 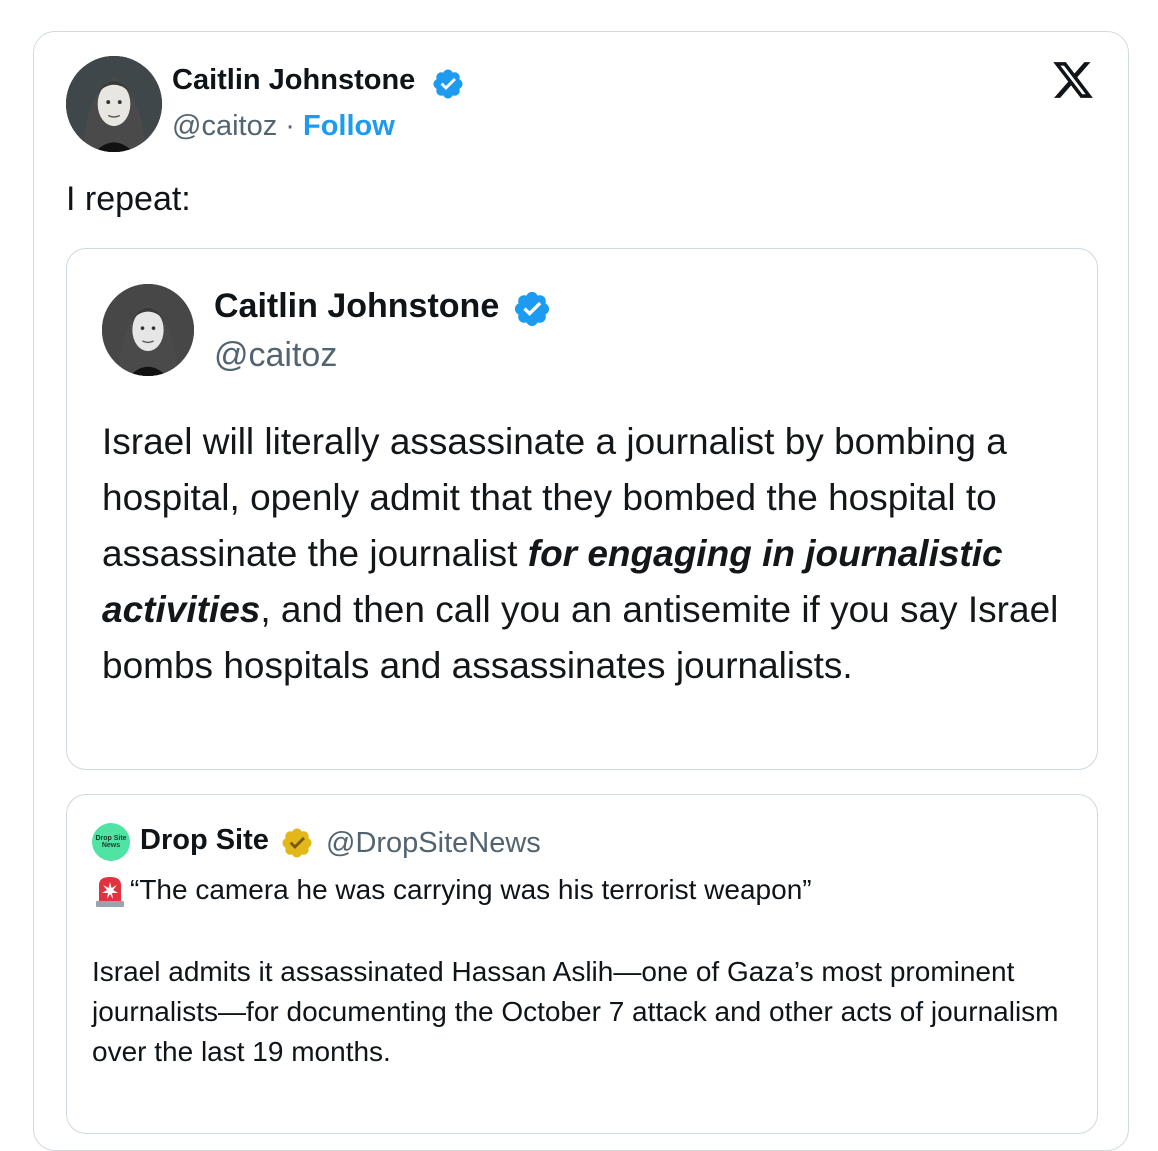 I want to click on follow-button: Follow, so click(x=349, y=126).